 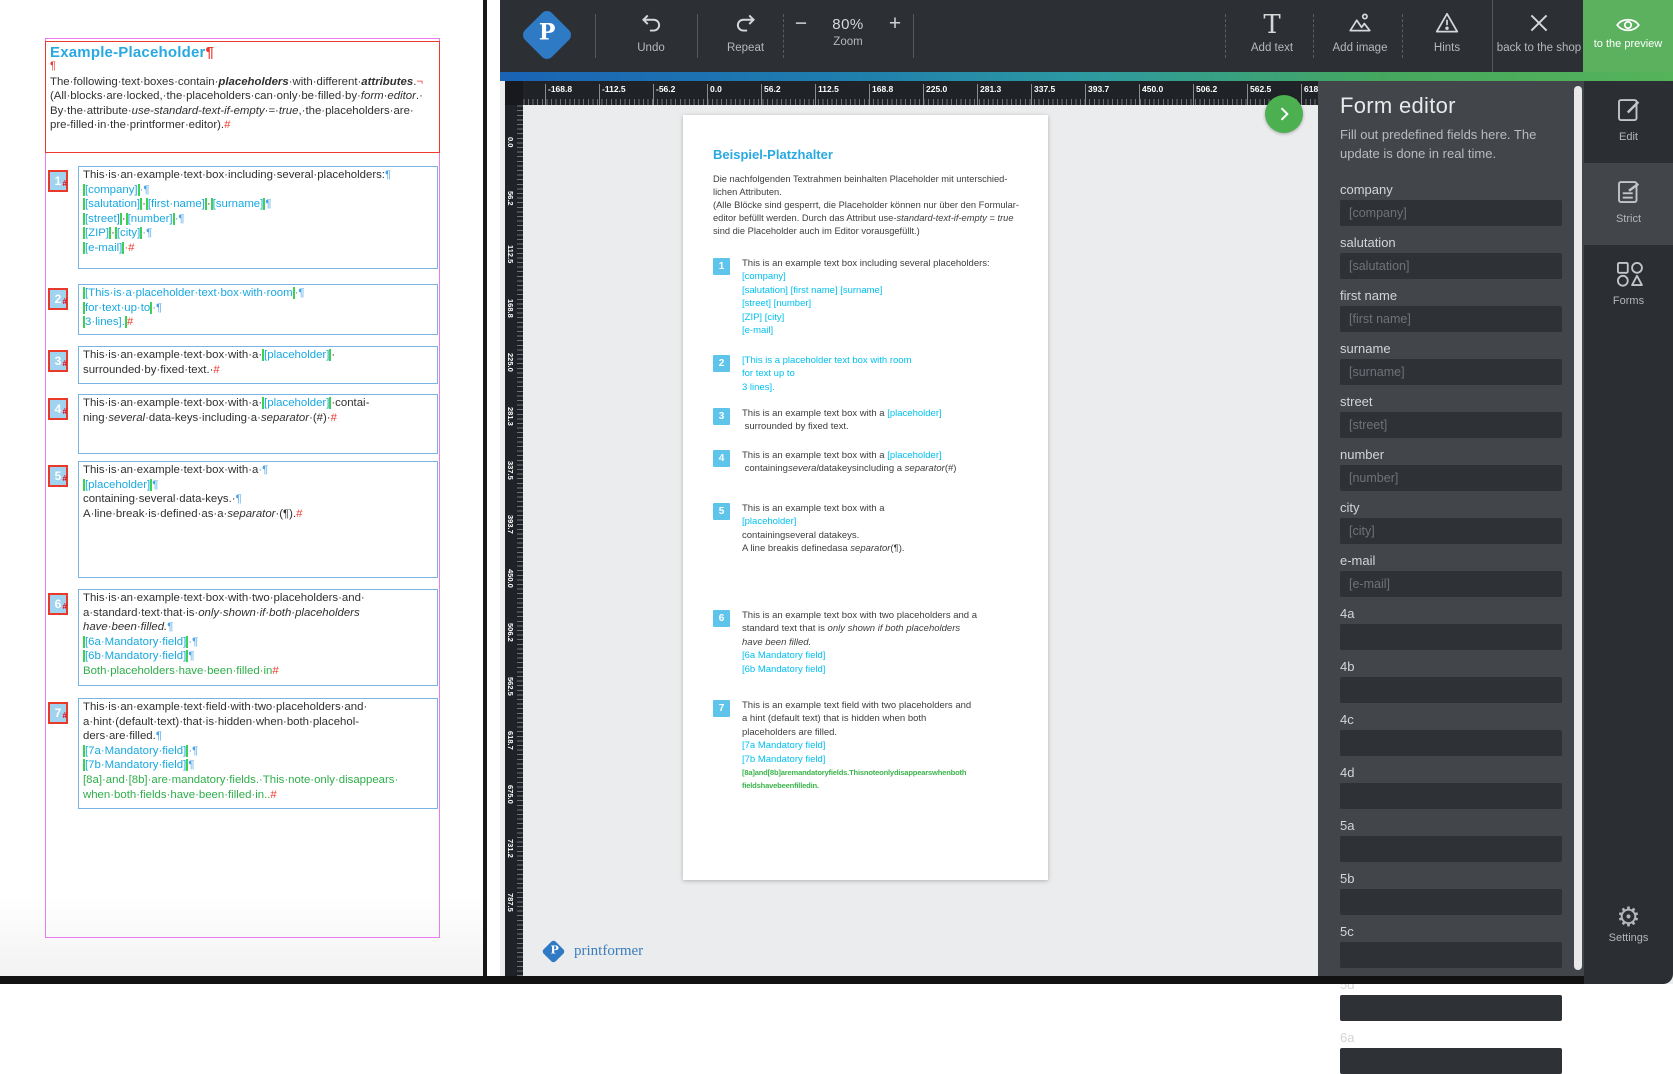 I want to click on form-field-input-5d, so click(x=1451, y=1008).